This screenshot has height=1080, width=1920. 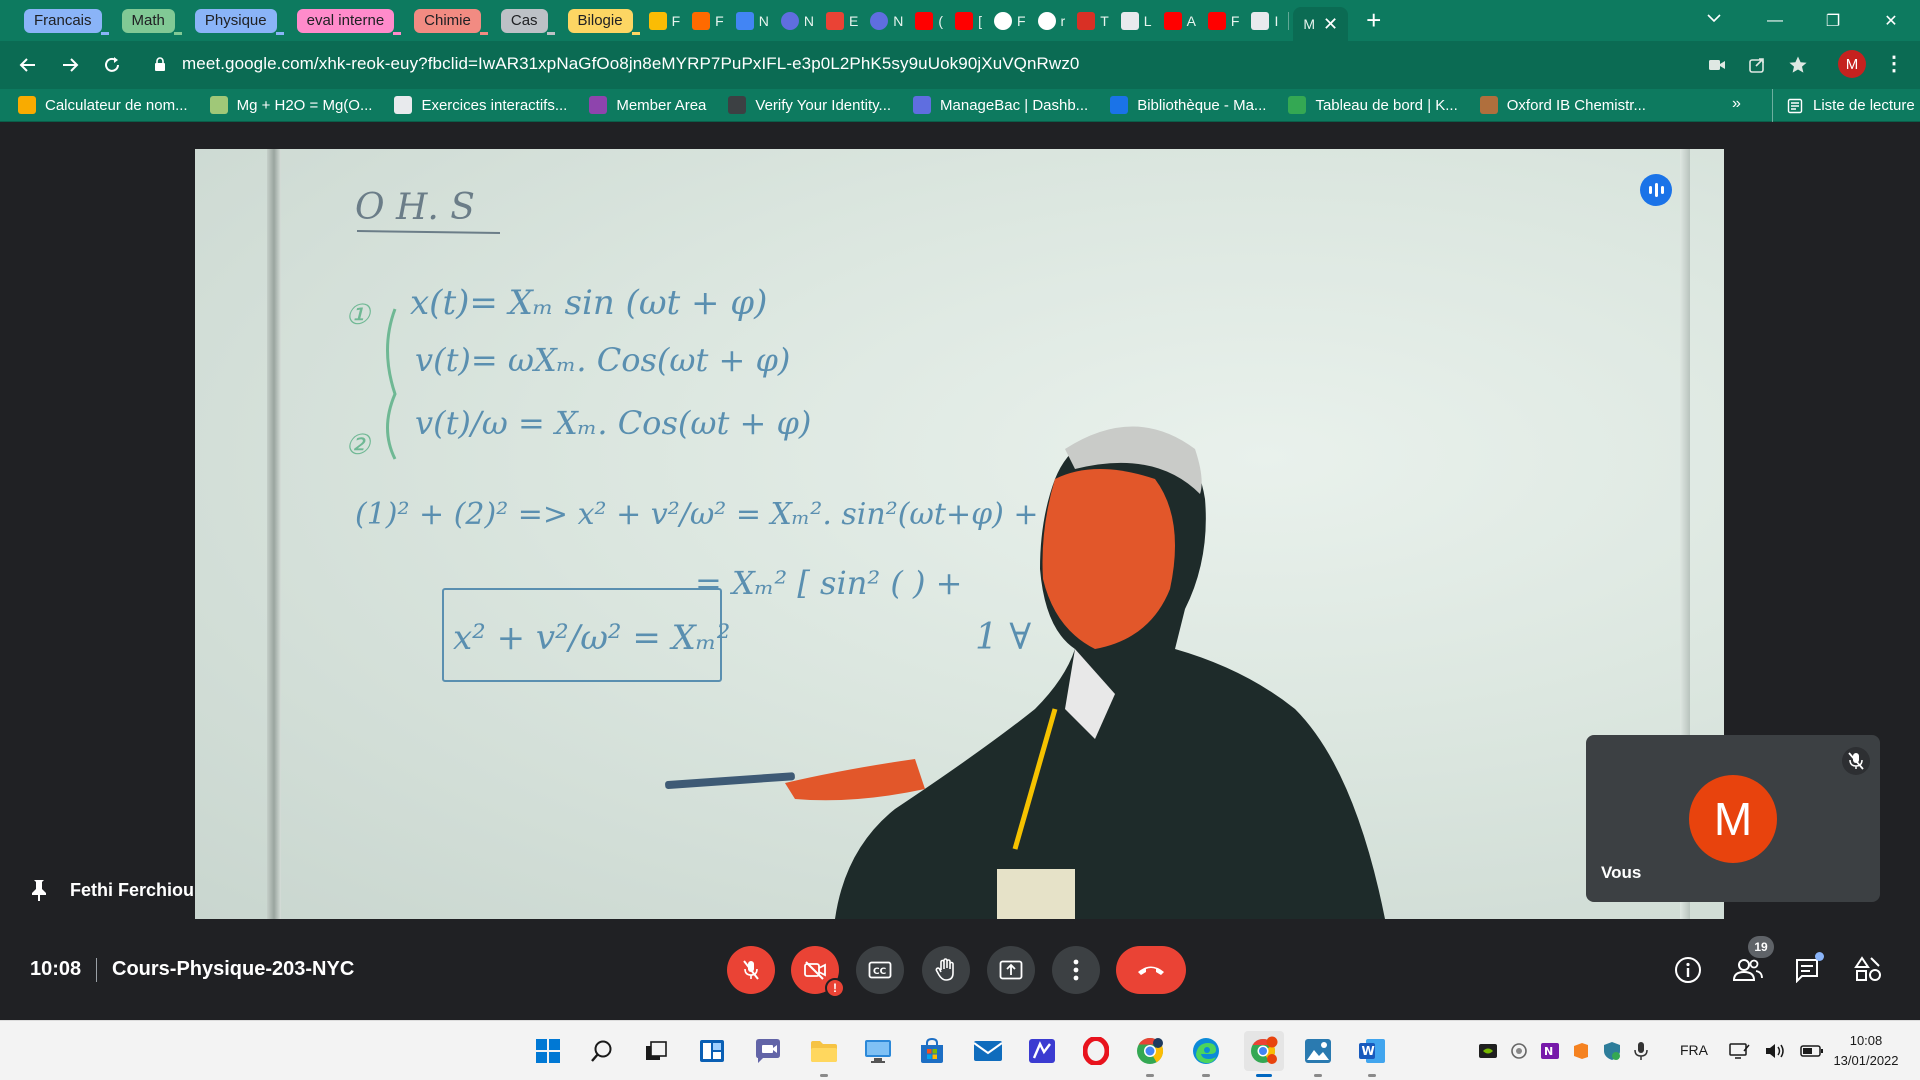 What do you see at coordinates (842, 21) in the screenshot?
I see `browser-tab: E` at bounding box center [842, 21].